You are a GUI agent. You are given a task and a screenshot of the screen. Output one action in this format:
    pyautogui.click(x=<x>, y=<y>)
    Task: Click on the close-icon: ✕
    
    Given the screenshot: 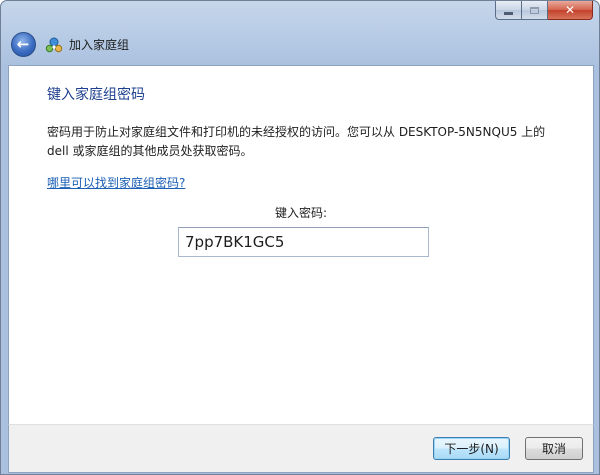 What is the action you would take?
    pyautogui.click(x=570, y=10)
    